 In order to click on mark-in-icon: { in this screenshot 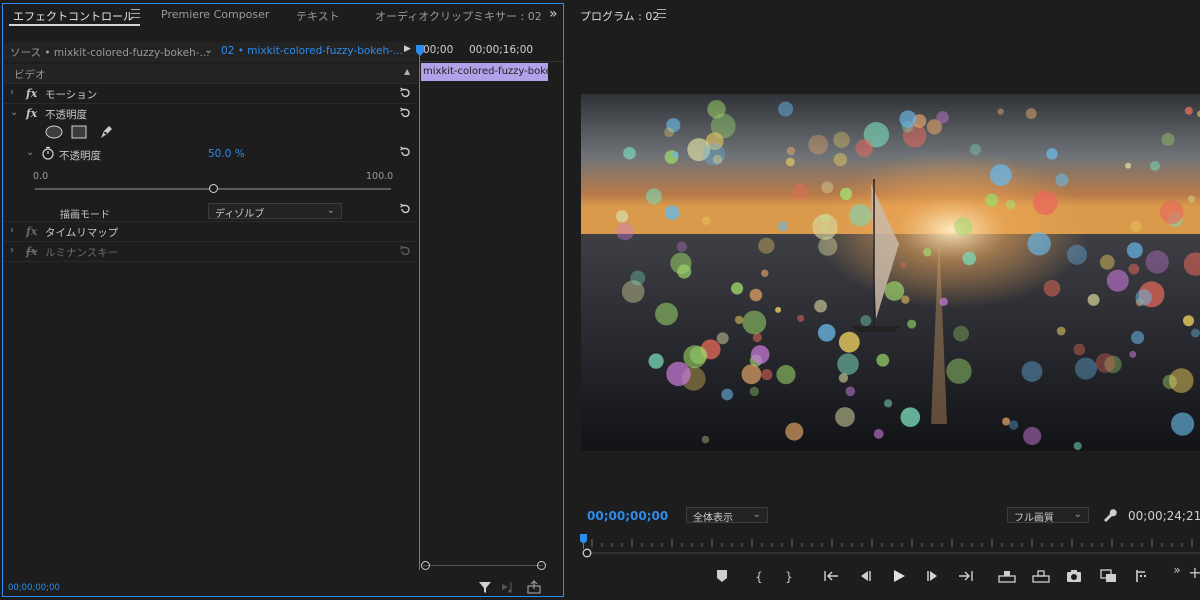, I will do `click(759, 577)`.